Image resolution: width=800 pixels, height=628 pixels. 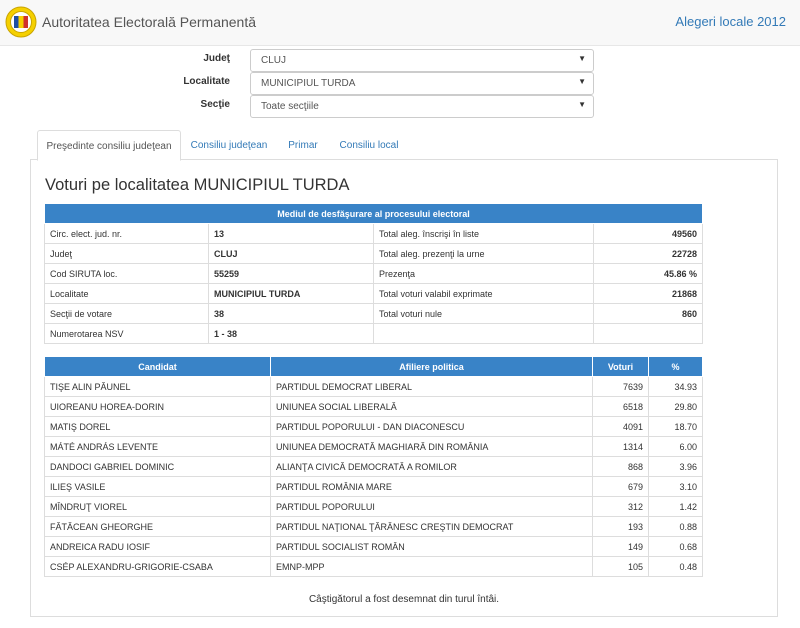 What do you see at coordinates (483, 253) in the screenshot?
I see `info-label: Total aleg. prezenţi la urne` at bounding box center [483, 253].